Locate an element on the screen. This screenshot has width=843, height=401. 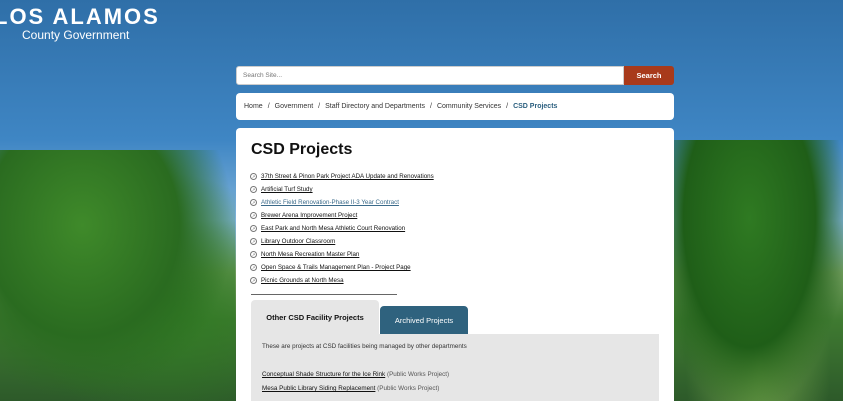
search-bar: Search is located at coordinates (455, 75).